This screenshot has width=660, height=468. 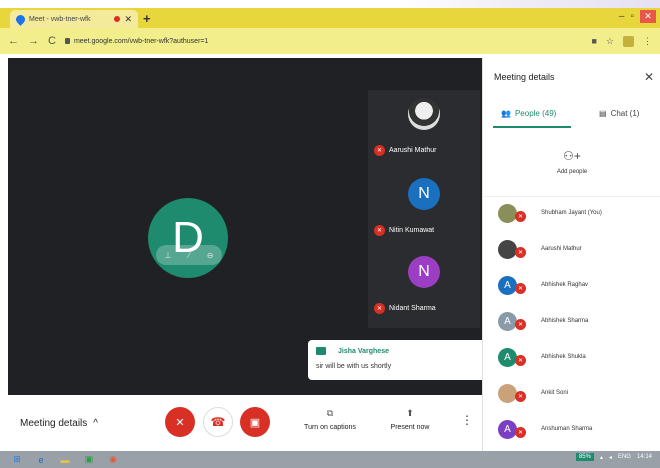 What do you see at coordinates (593, 41) in the screenshot?
I see `camera-indicator-icon: ■` at bounding box center [593, 41].